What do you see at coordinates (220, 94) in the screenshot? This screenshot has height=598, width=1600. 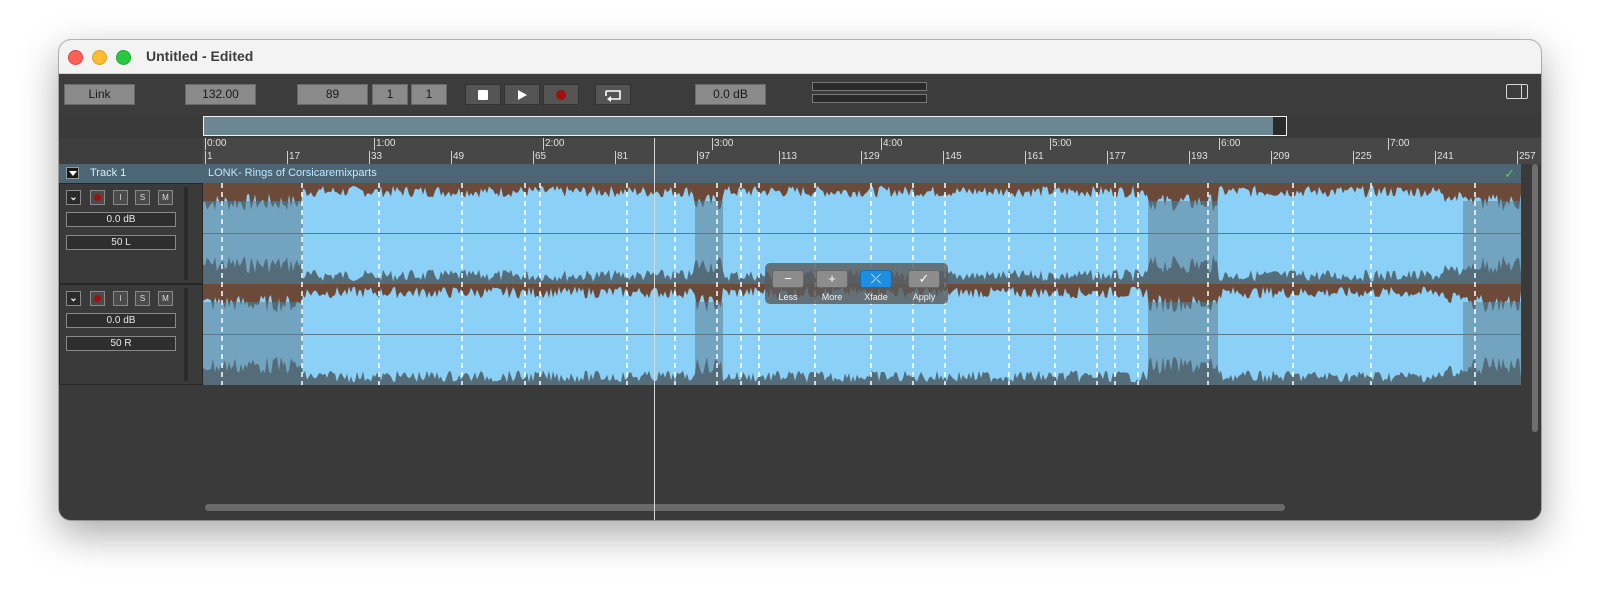 I see `tempo-field: 132.00` at bounding box center [220, 94].